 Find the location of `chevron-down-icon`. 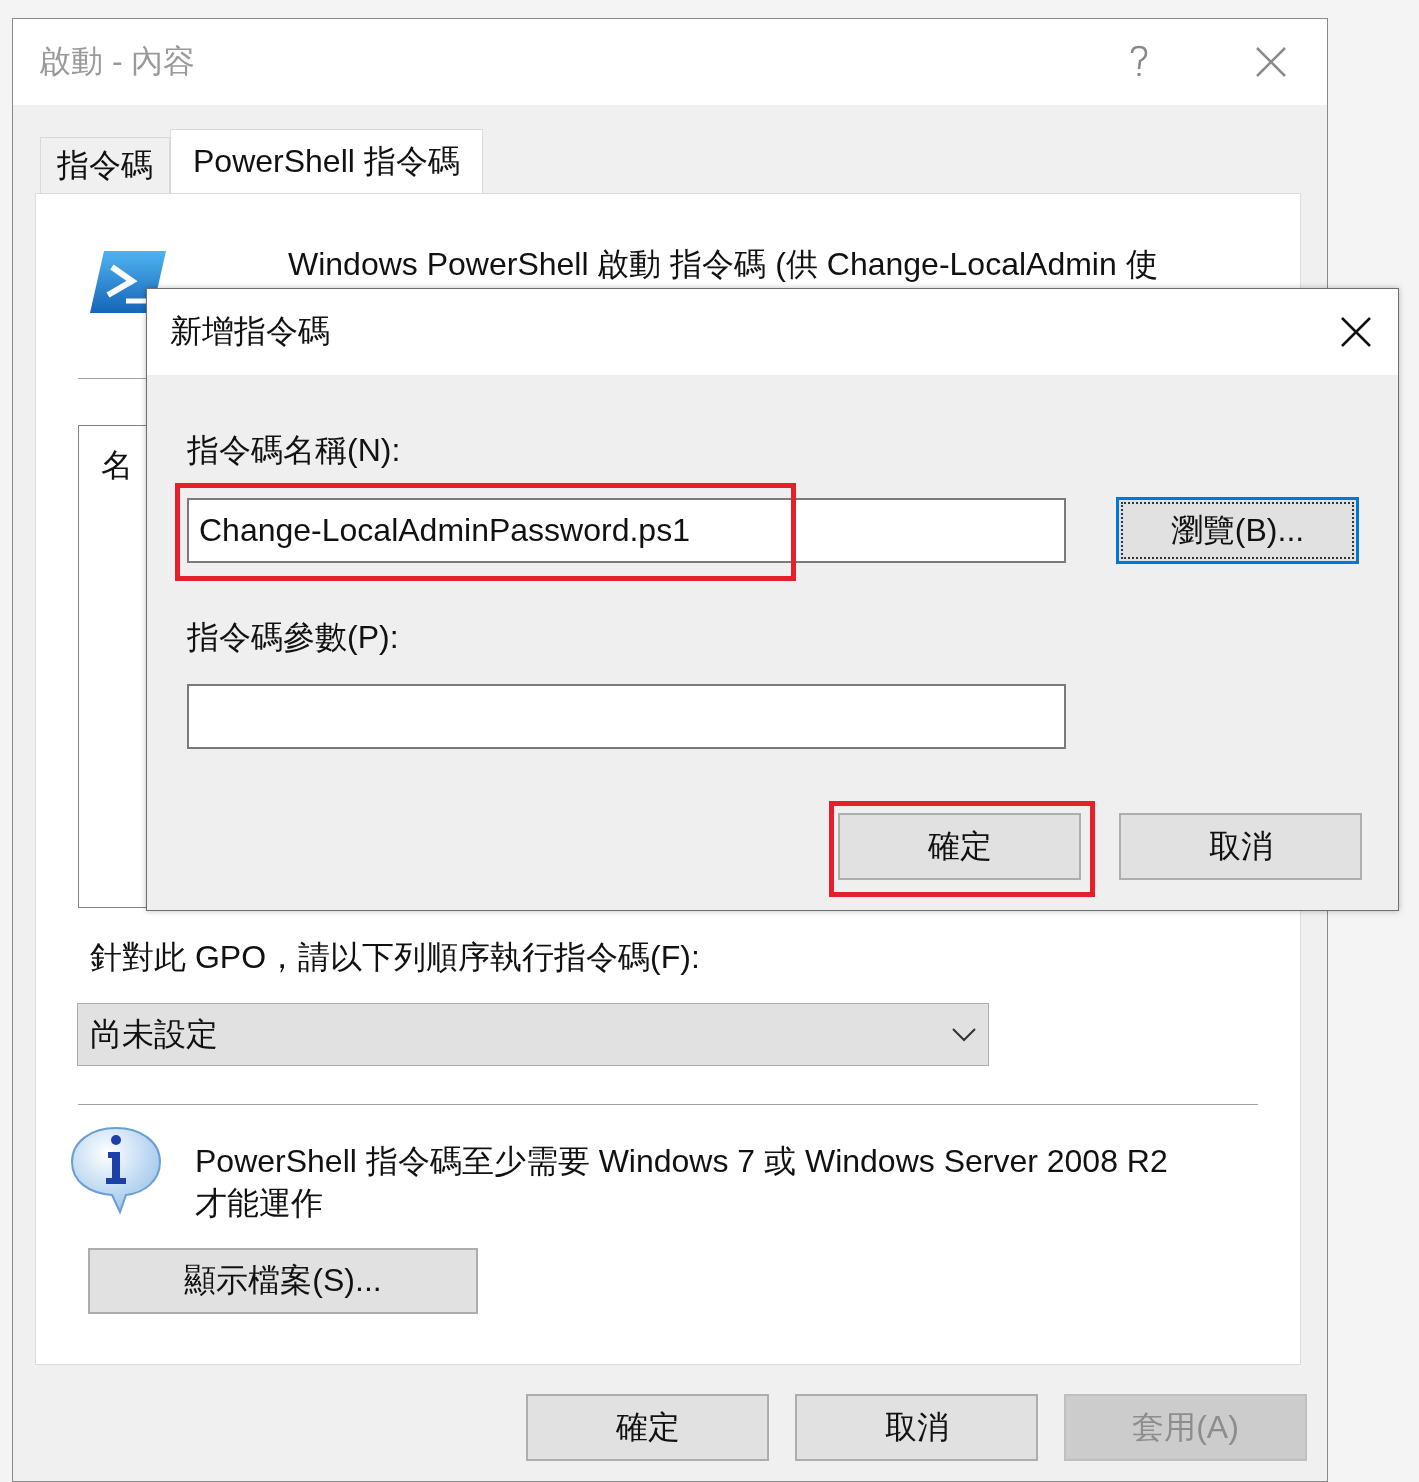

chevron-down-icon is located at coordinates (964, 1034).